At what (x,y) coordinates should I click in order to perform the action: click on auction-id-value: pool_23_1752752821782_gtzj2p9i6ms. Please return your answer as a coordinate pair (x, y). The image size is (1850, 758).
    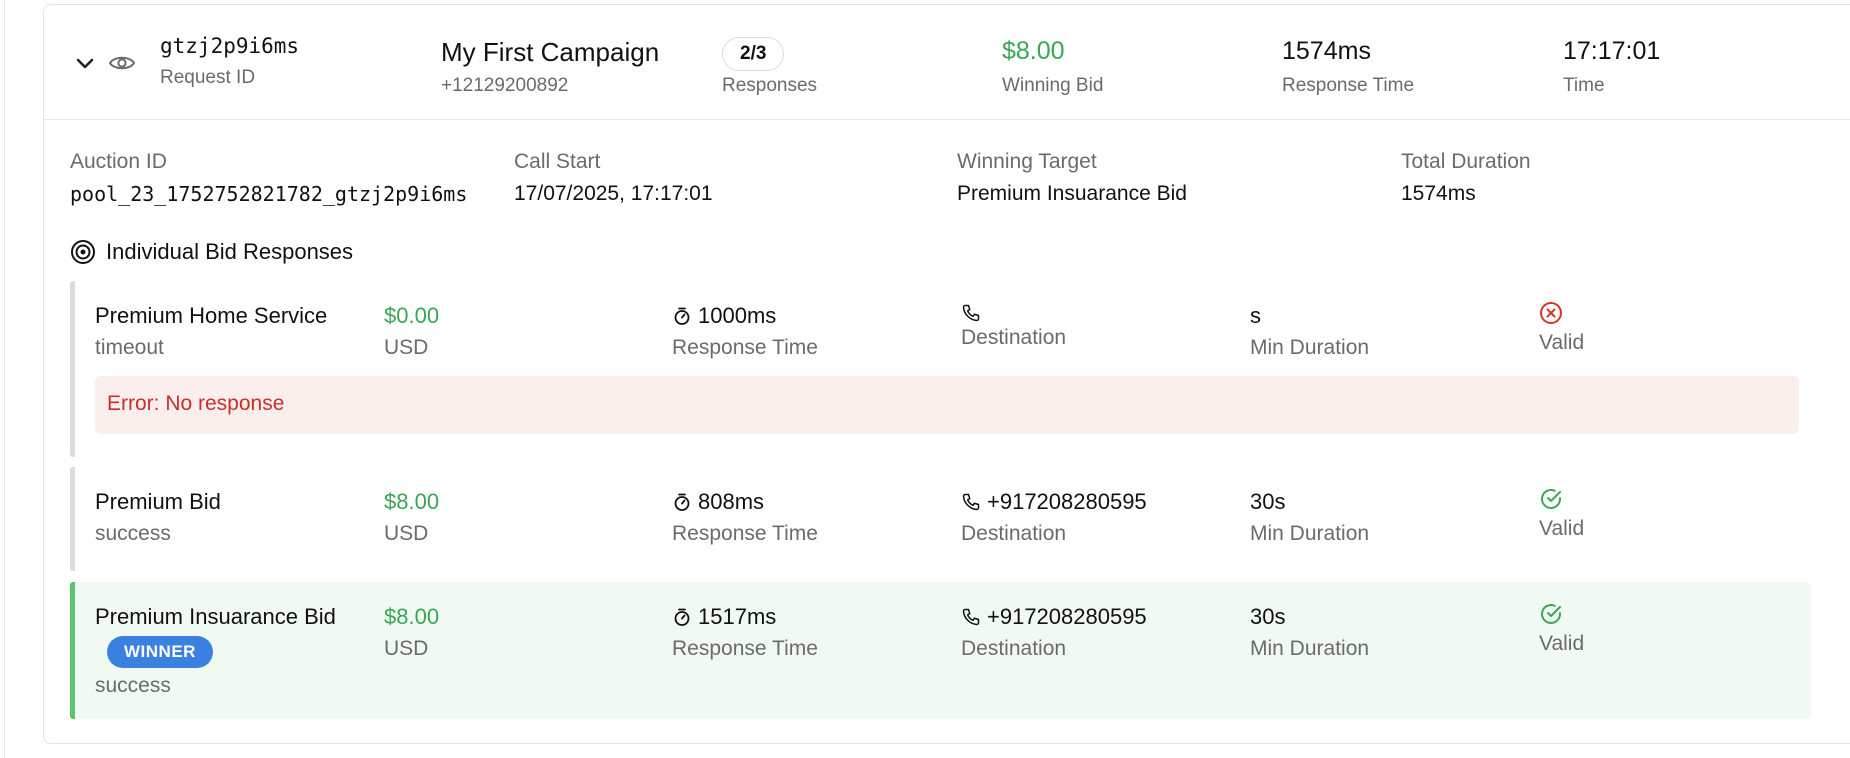
    Looking at the image, I should click on (269, 194).